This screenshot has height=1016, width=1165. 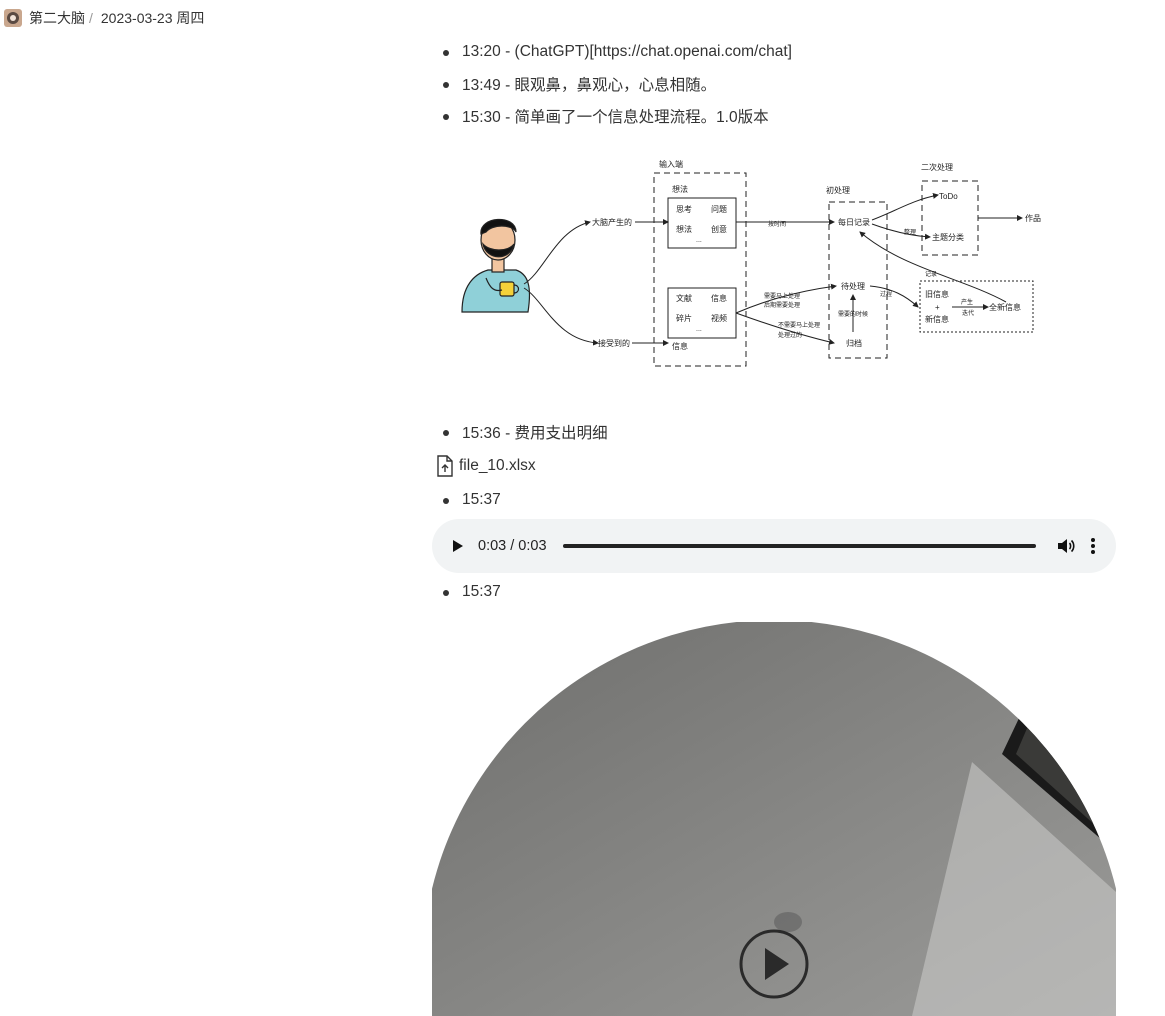 I want to click on diagram-label: 归档, so click(x=854, y=343).